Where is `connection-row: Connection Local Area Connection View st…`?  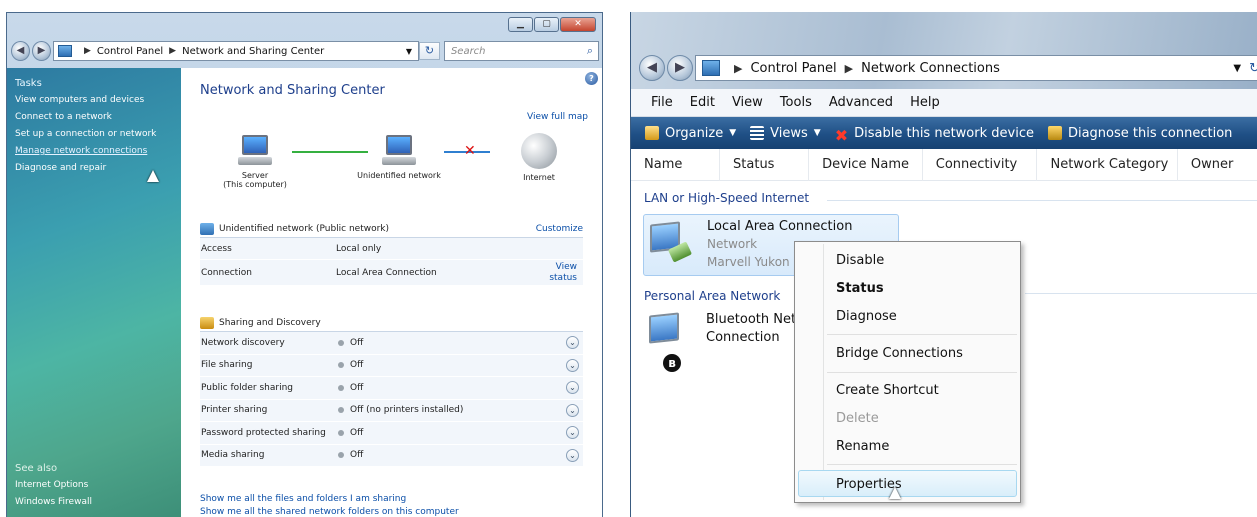 connection-row: Connection Local Area Connection View st… is located at coordinates (391, 273).